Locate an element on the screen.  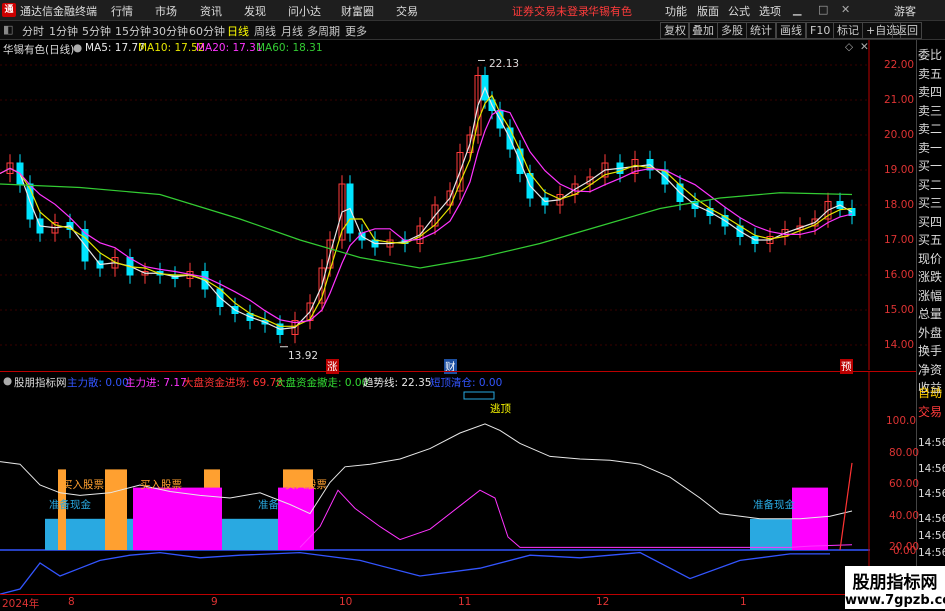
price-tick: 17.00 is located at coordinates (899, 240).